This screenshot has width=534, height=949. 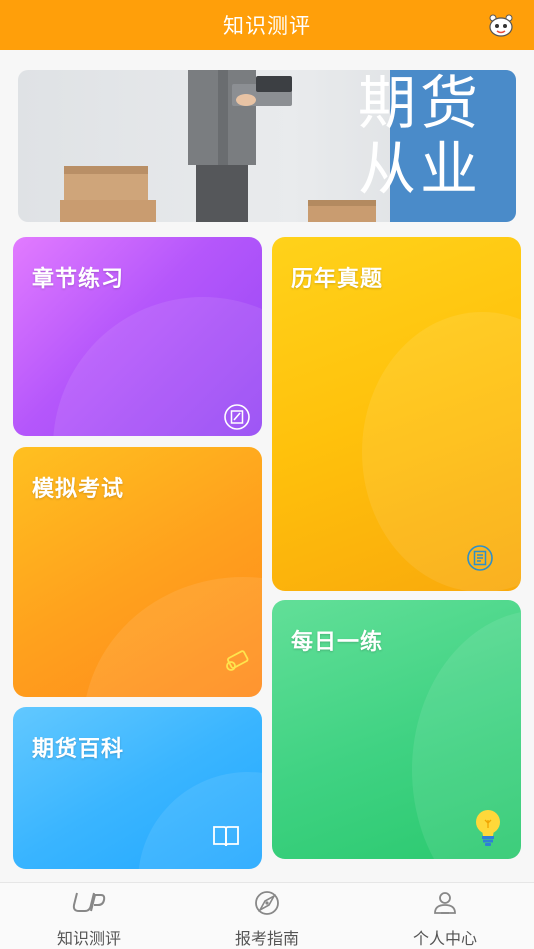 What do you see at coordinates (226, 836) in the screenshot?
I see `open-book-icon` at bounding box center [226, 836].